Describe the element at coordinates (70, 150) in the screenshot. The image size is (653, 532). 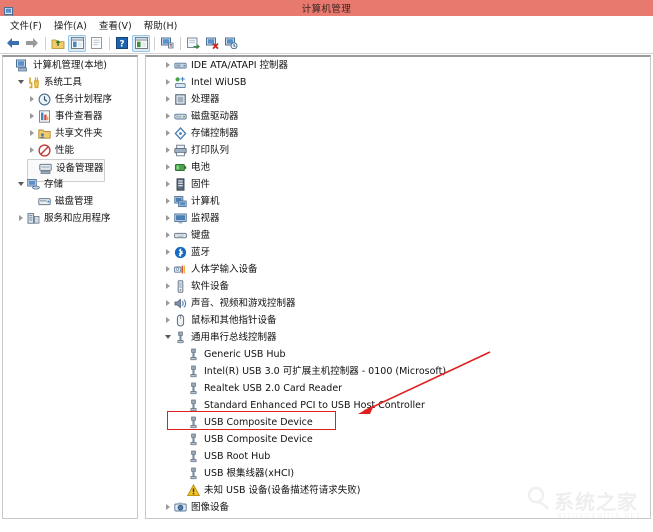
I see `sidebar-item: 性能` at that location.